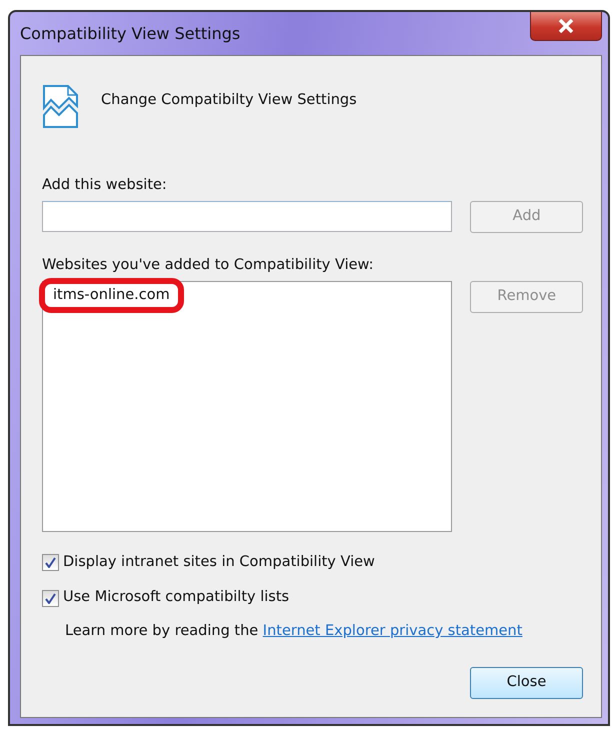 The image size is (613, 734). What do you see at coordinates (105, 185) in the screenshot?
I see `field-label: Add this website:` at bounding box center [105, 185].